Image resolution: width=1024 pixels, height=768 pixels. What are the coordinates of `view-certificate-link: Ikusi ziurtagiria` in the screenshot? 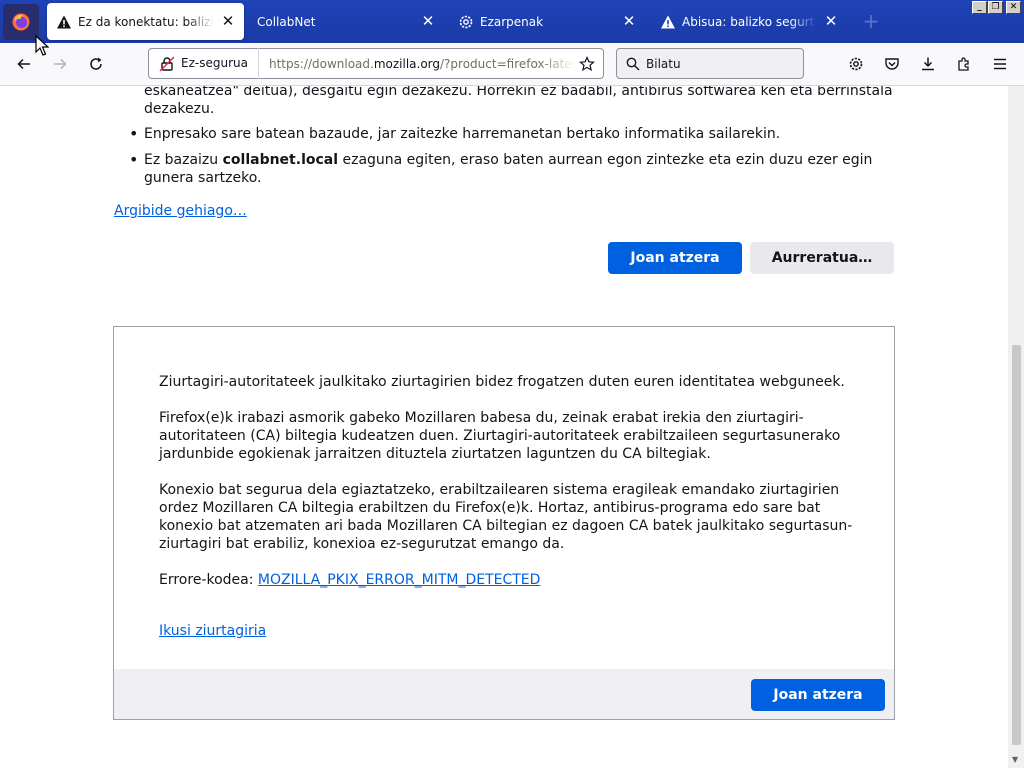 It's located at (212, 631).